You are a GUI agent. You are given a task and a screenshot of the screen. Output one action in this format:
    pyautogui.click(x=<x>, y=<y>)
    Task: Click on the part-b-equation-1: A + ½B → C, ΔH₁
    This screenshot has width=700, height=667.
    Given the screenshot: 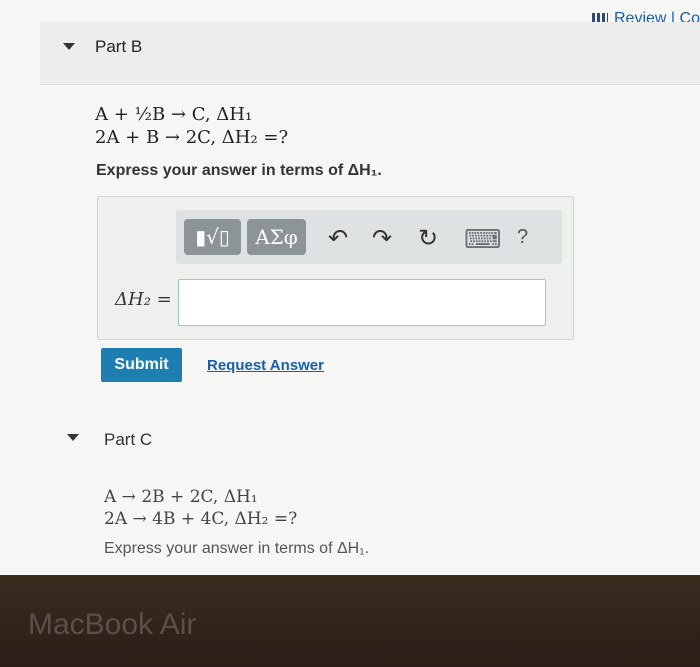 What is the action you would take?
    pyautogui.click(x=174, y=114)
    